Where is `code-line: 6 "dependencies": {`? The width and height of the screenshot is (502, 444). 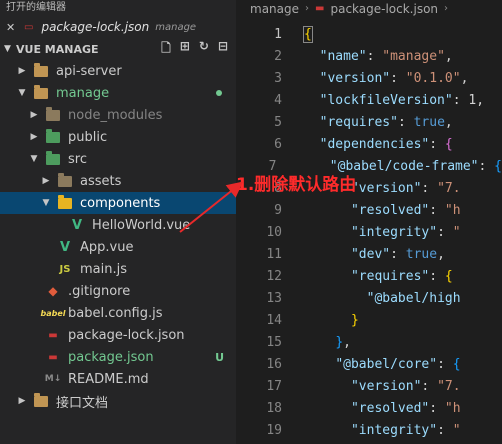 code-line: 6 "dependencies": { is located at coordinates (369, 145).